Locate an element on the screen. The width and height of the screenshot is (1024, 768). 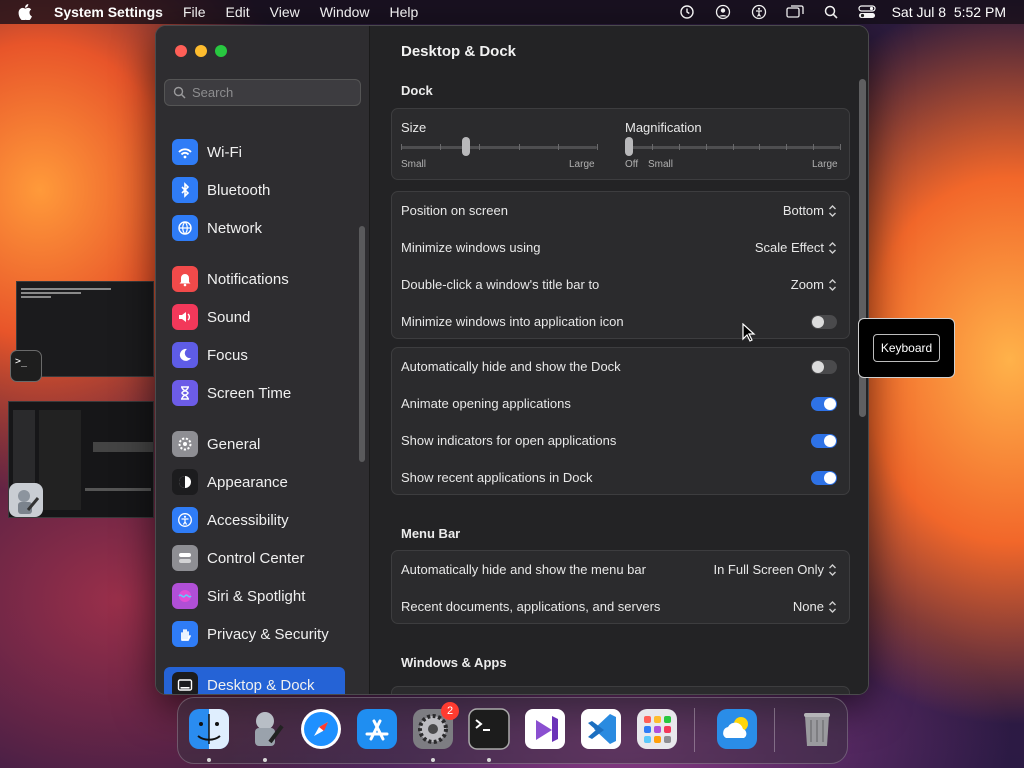
dock is located at coordinates (512, 730).